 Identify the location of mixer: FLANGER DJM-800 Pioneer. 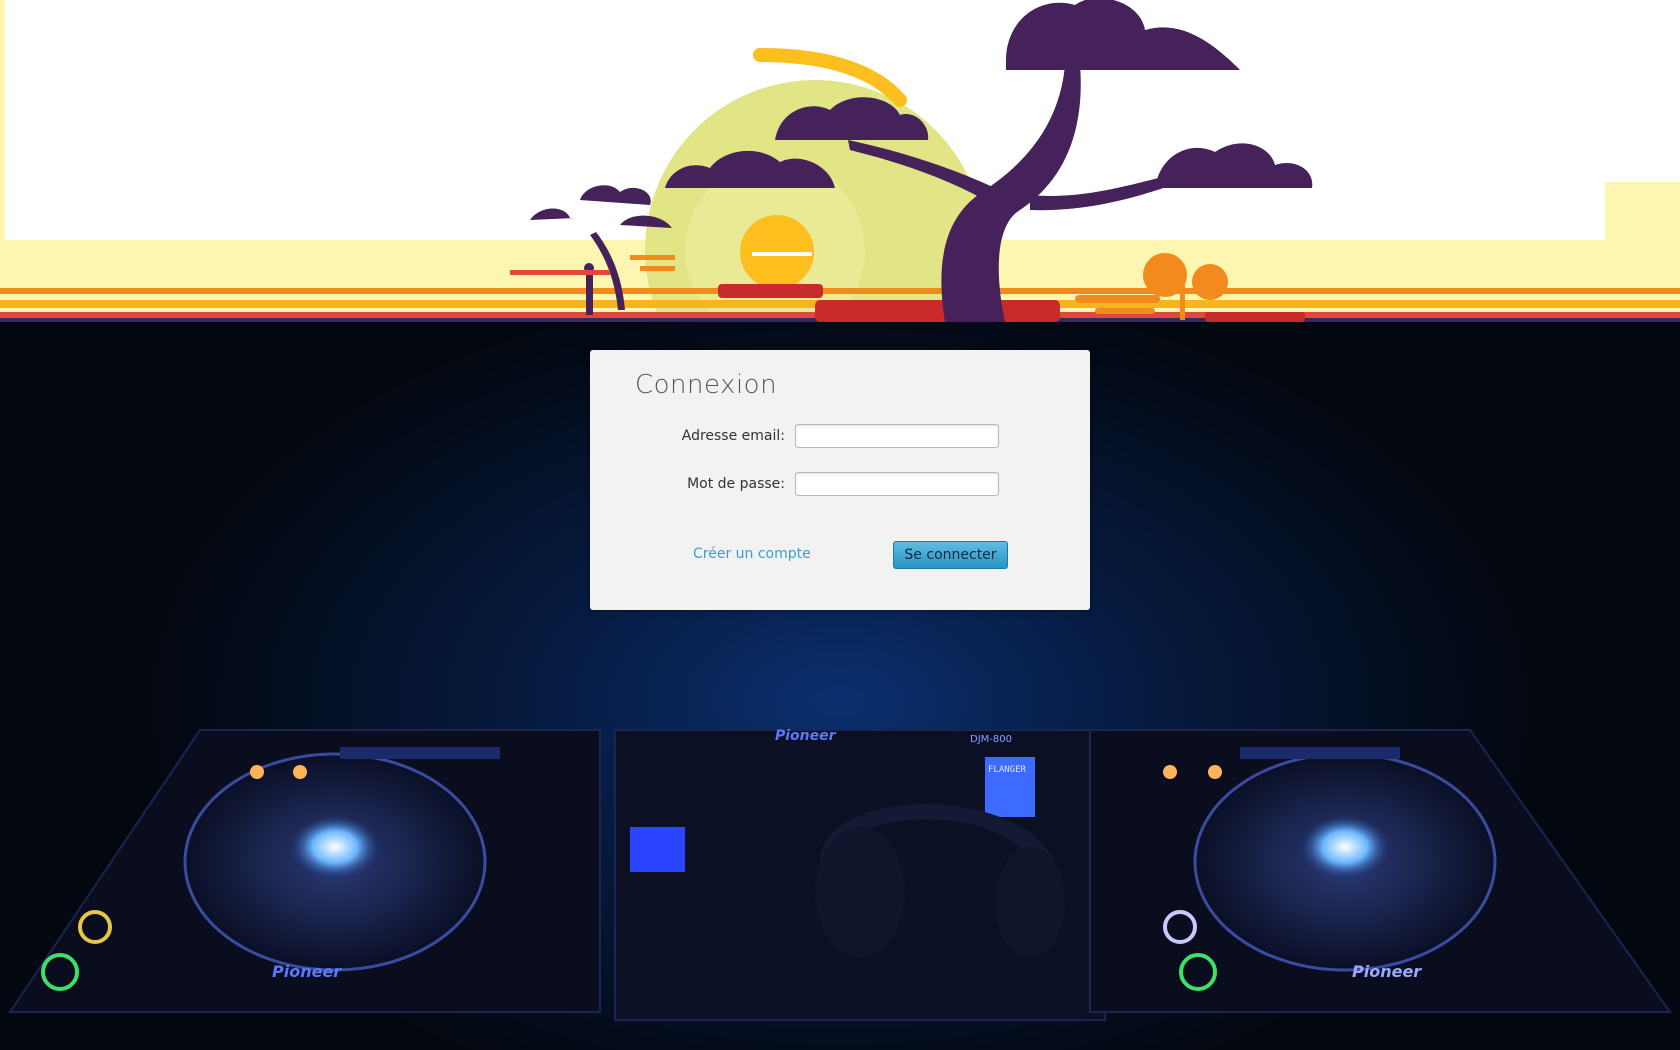
(860, 874).